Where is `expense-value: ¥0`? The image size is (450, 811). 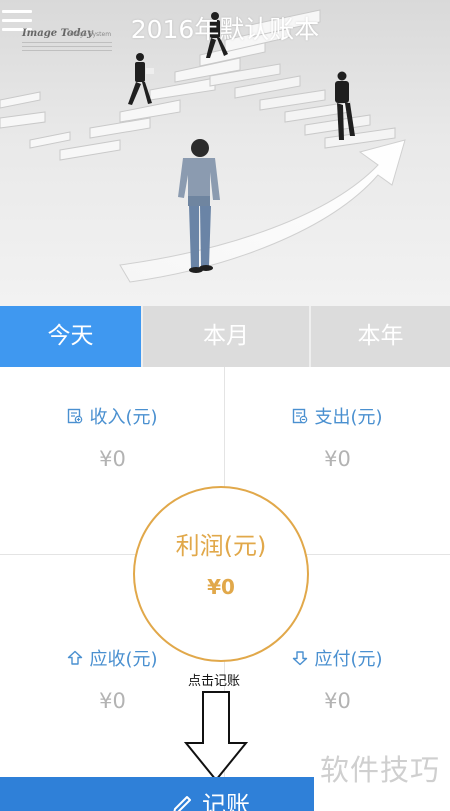 expense-value: ¥0 is located at coordinates (337, 459).